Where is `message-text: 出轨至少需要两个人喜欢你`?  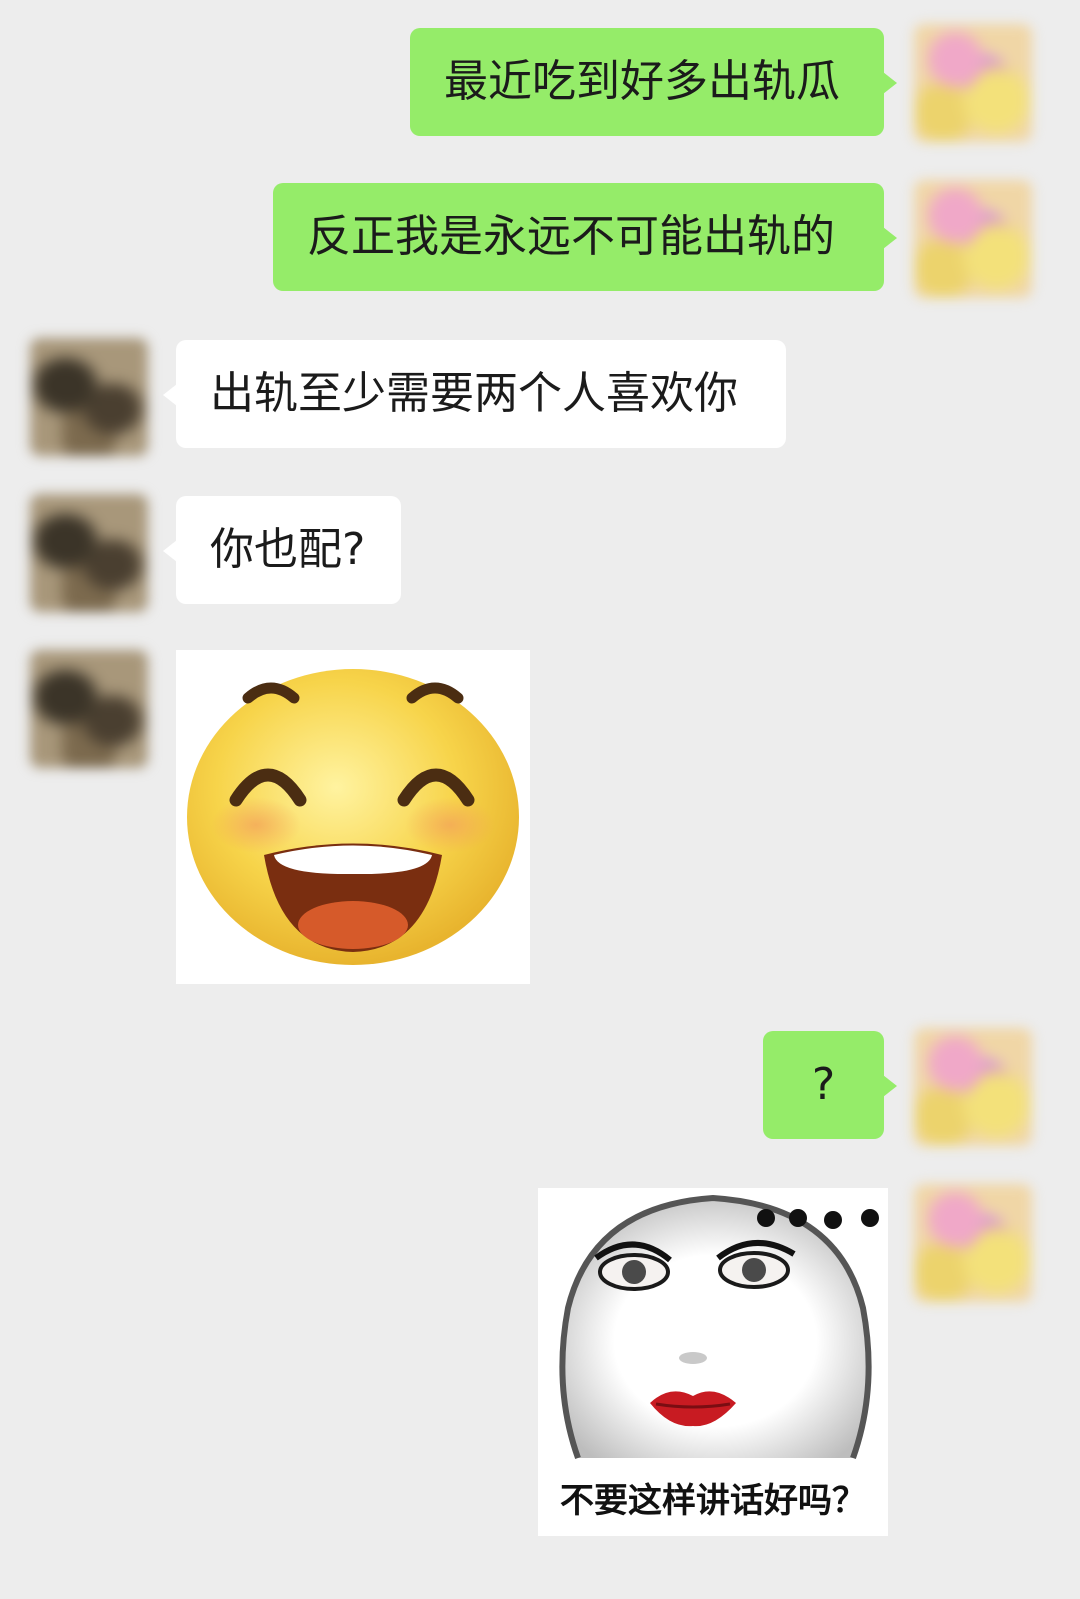
message-text: 出轨至少需要两个人喜欢你 is located at coordinates (474, 393).